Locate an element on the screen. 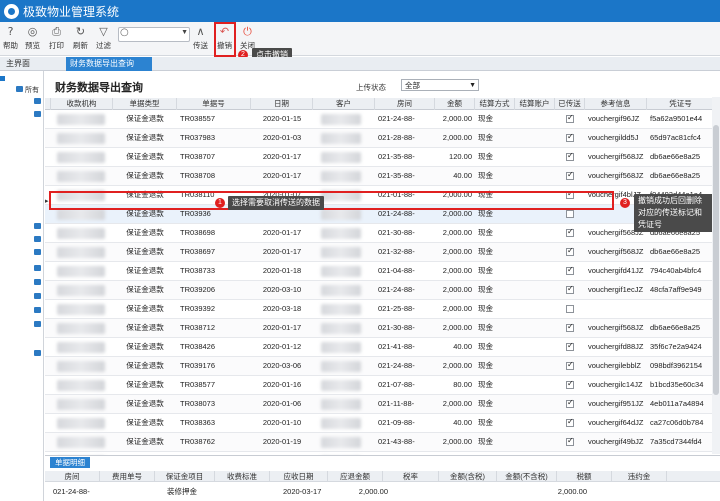 The image size is (720, 501). redacted-org is located at coordinates (81, 423).